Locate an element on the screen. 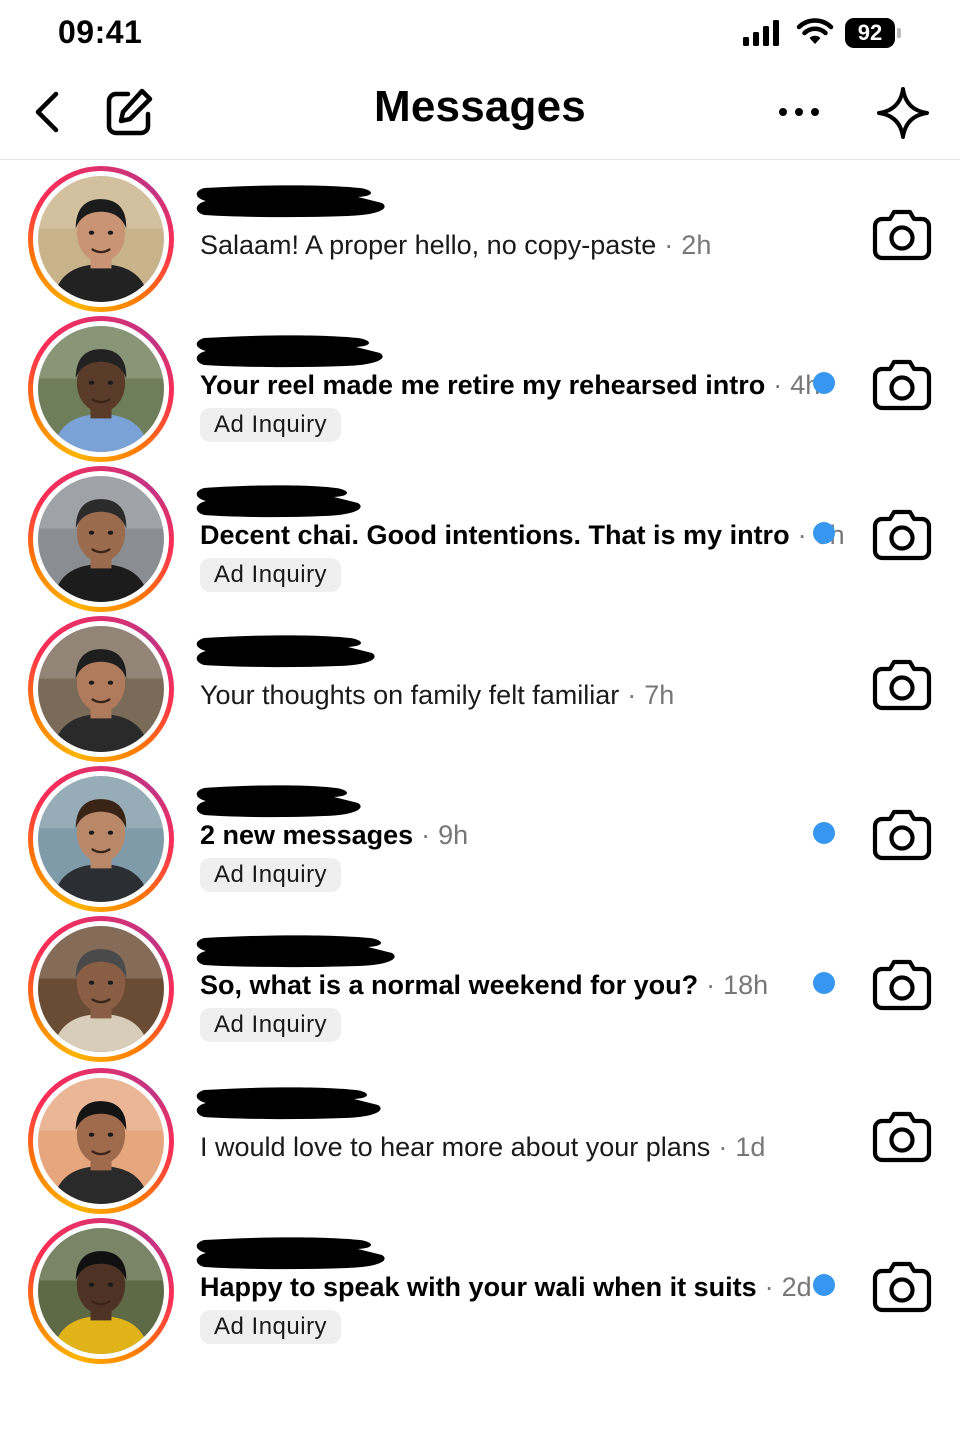 The image size is (960, 1440). cellular-signal-icon is located at coordinates (761, 33).